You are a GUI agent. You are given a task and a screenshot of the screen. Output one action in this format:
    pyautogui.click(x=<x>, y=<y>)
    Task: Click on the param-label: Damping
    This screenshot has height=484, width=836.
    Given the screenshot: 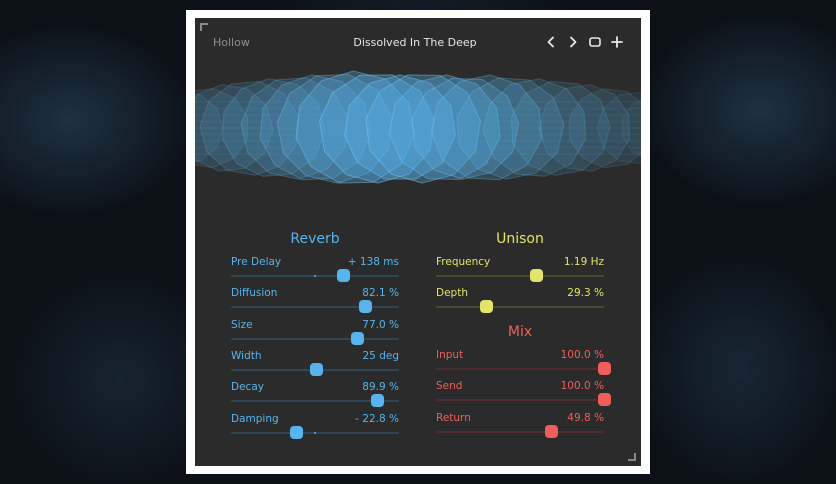 What is the action you would take?
    pyautogui.click(x=255, y=418)
    